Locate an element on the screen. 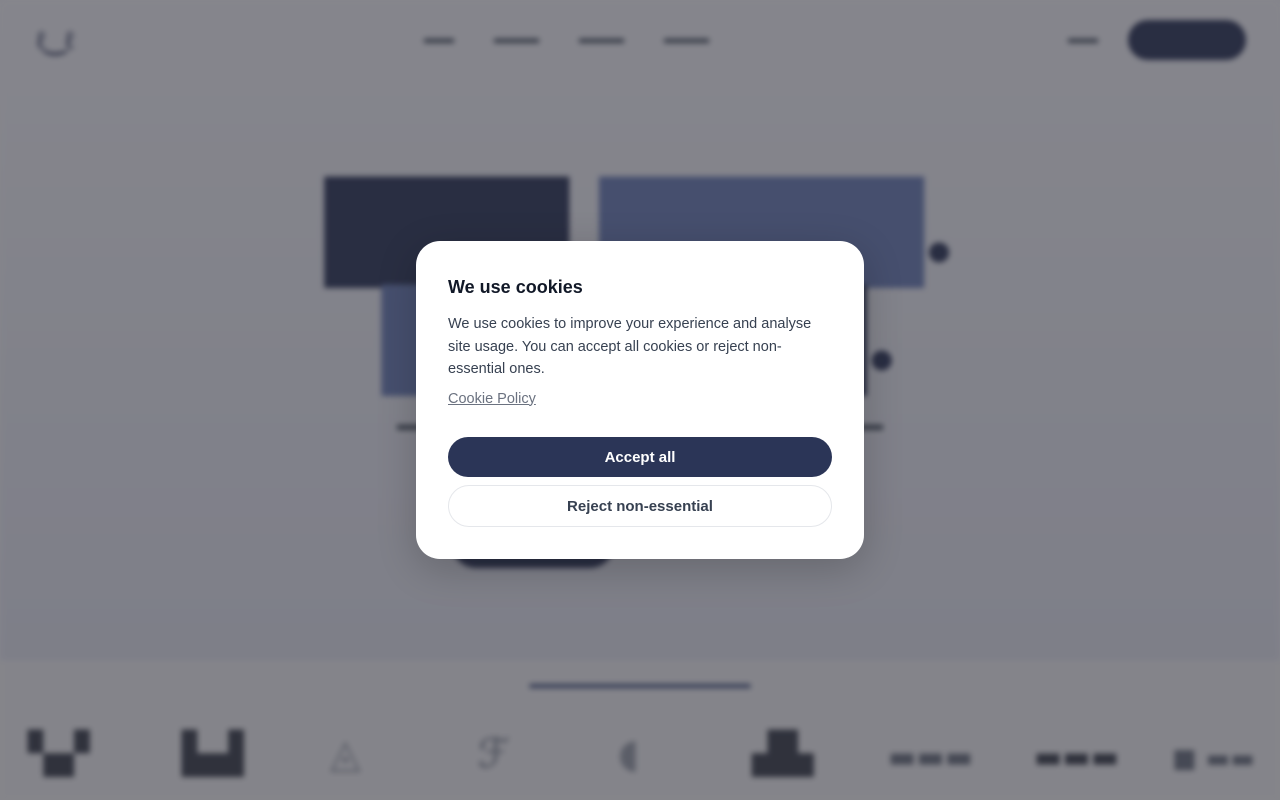  cookie-dialog-title: We use cookies is located at coordinates (515, 287).